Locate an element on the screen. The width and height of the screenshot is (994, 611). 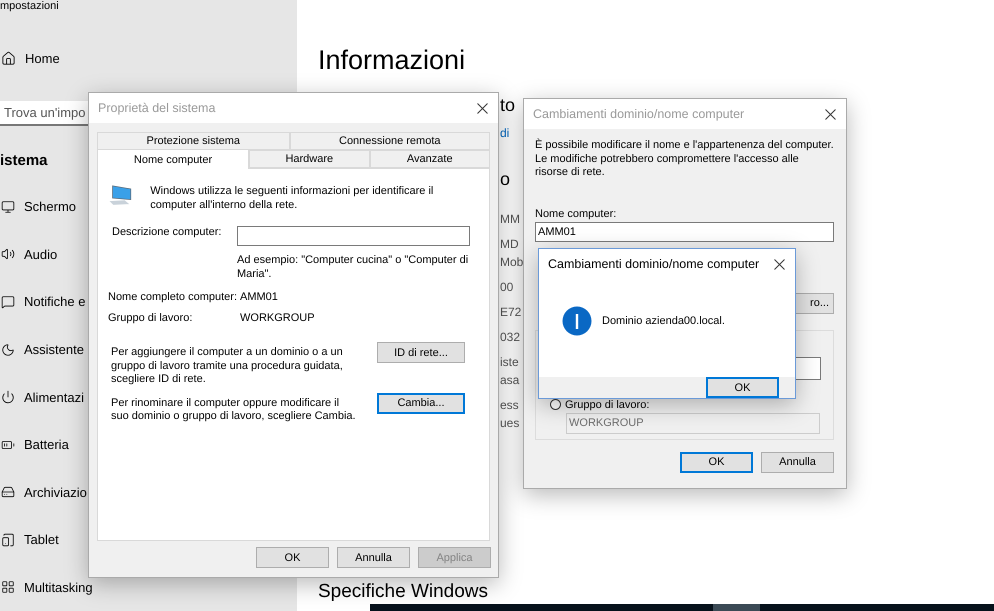
power-icon is located at coordinates (8, 397).